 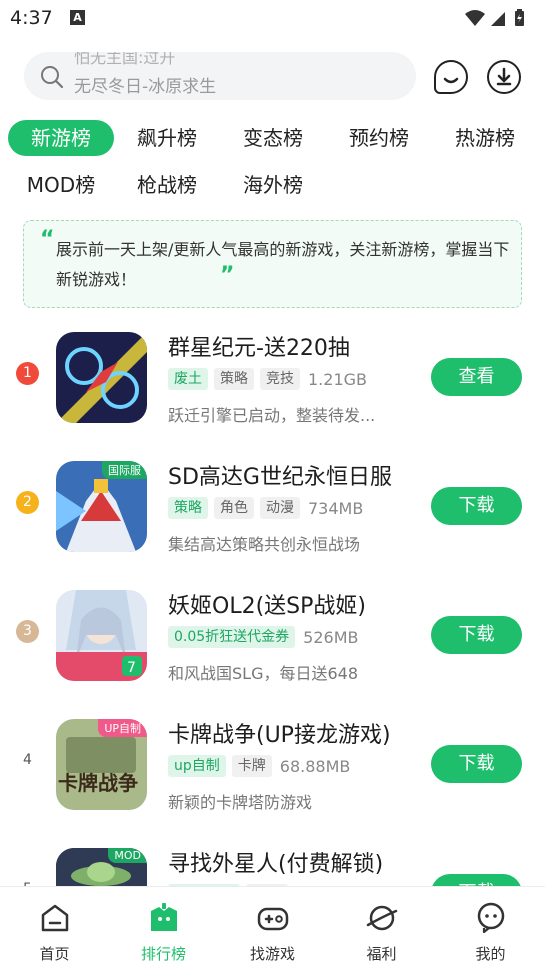 I want to click on game-title: 群星纪元-送220抽, so click(x=259, y=346).